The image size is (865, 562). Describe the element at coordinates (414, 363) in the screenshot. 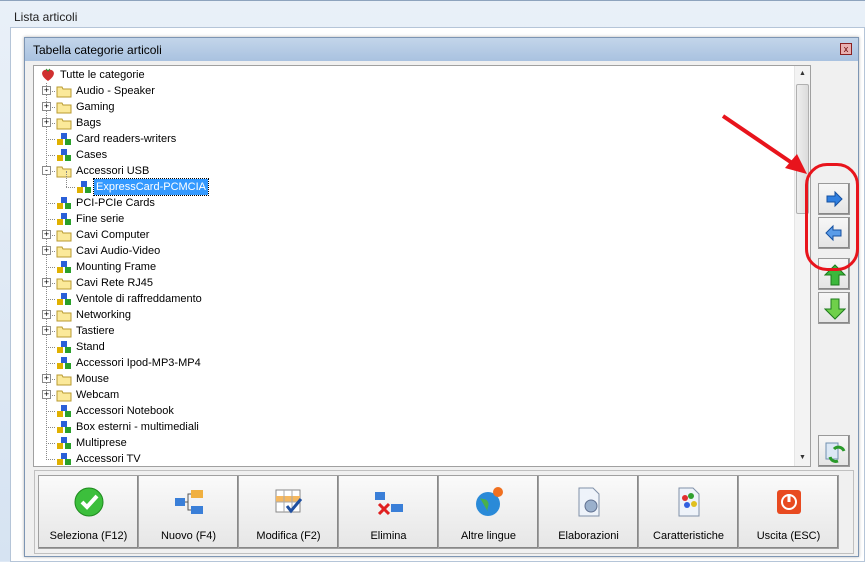

I see `tree-item: Accessori Ipod-MP3-MP4` at that location.